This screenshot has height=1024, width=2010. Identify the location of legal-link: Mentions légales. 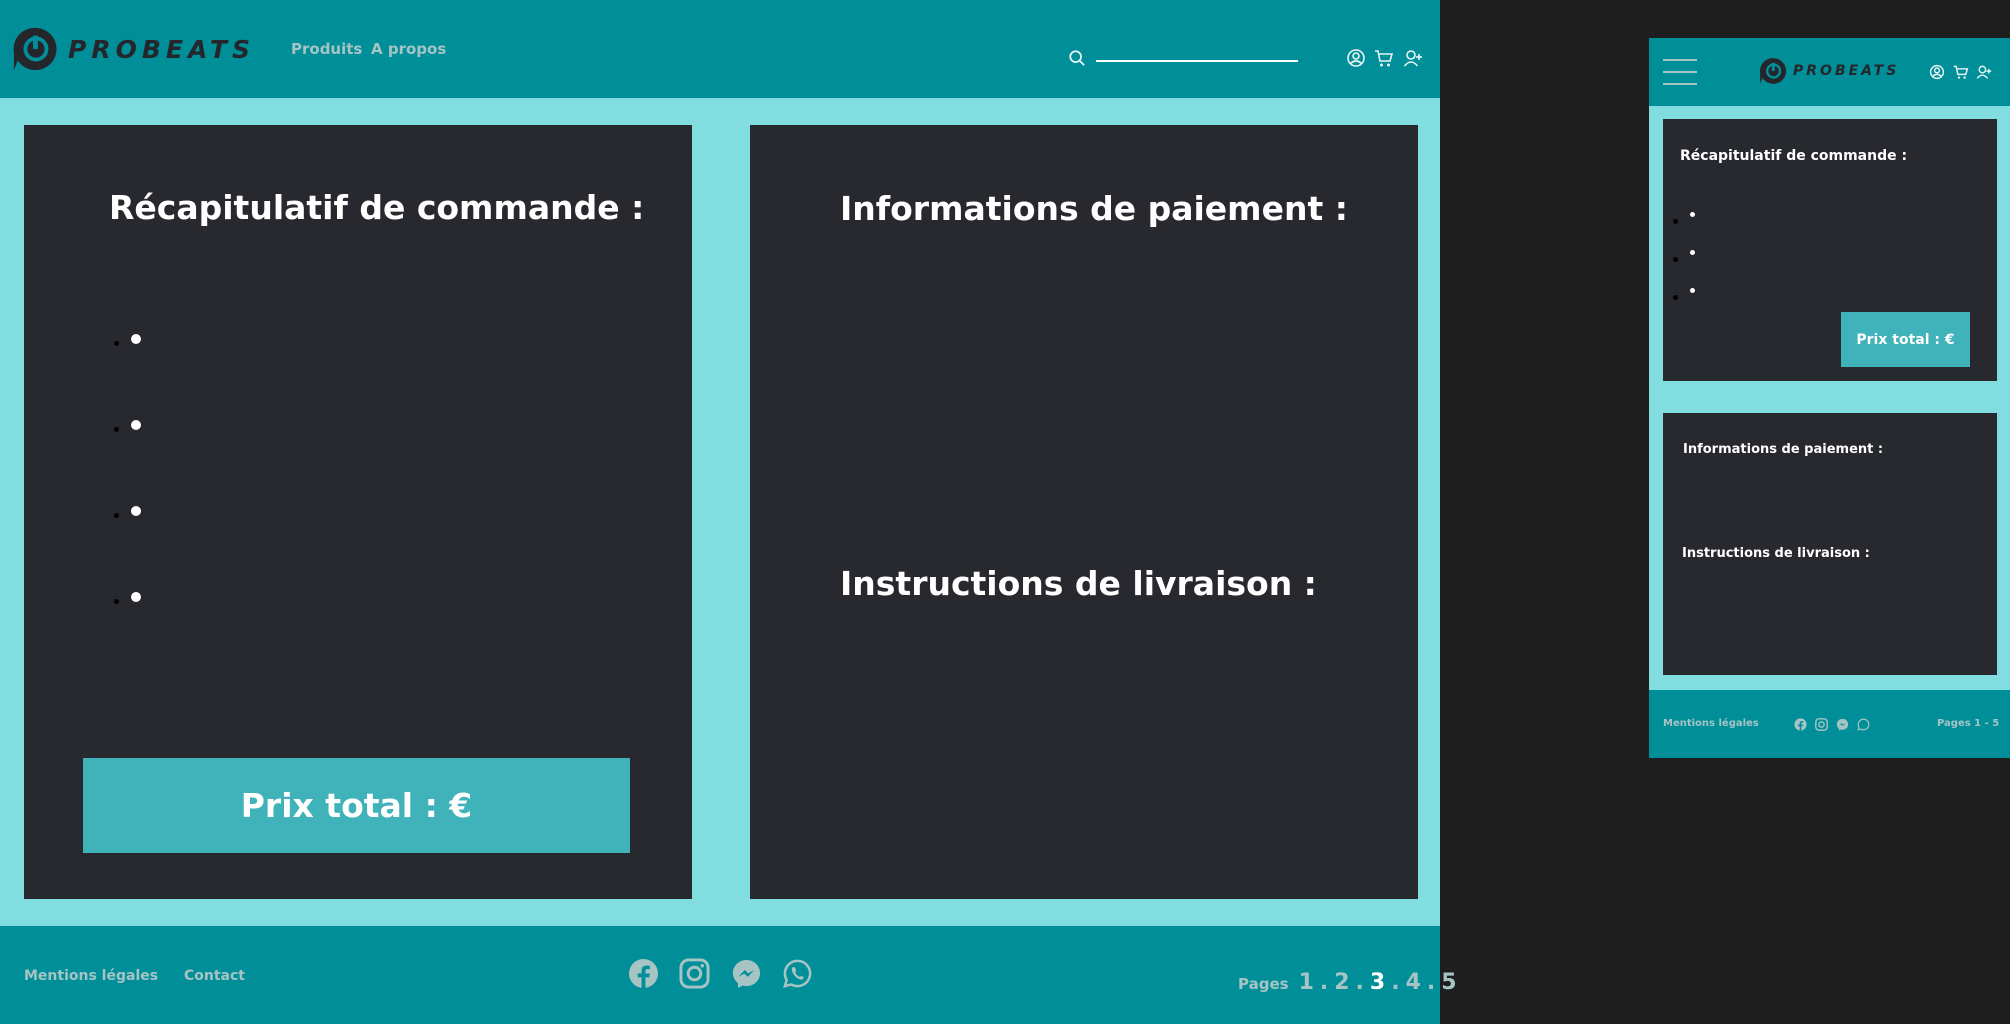
(91, 976).